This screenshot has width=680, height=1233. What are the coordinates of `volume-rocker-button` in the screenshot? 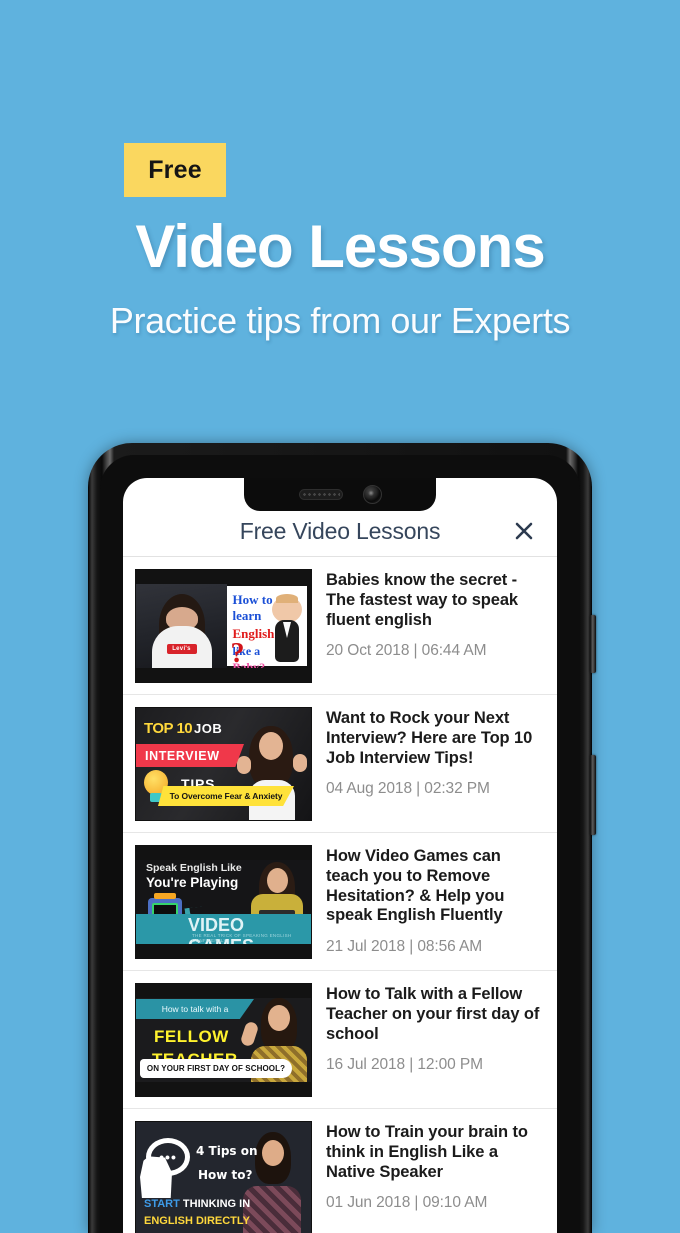 It's located at (593, 644).